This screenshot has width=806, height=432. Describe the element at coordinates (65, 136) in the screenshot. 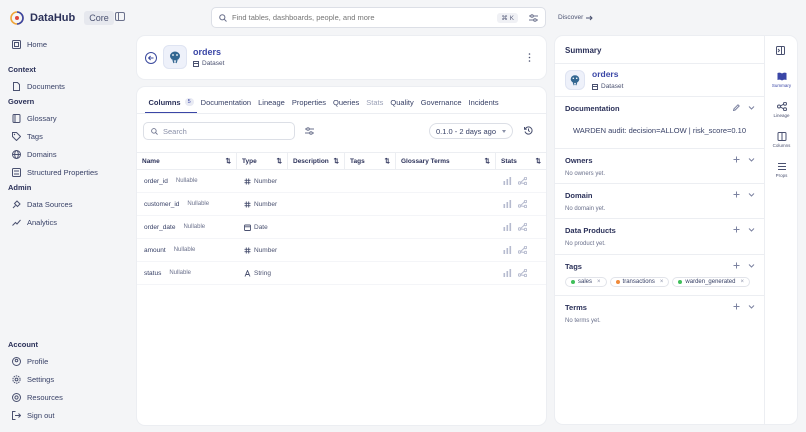

I see `nav-tags: Tags` at that location.